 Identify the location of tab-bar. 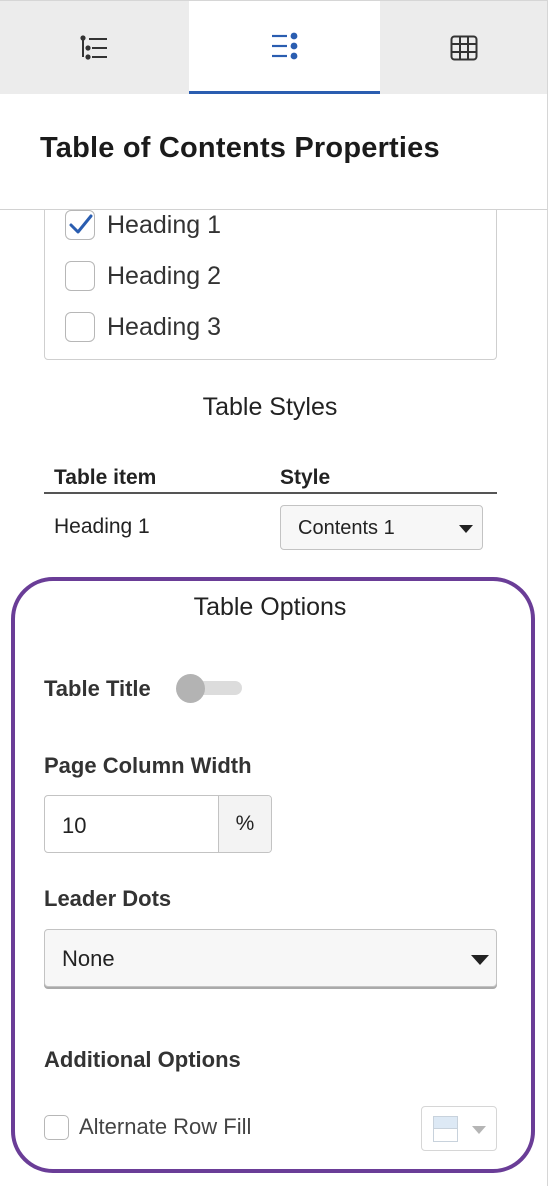
(274, 47).